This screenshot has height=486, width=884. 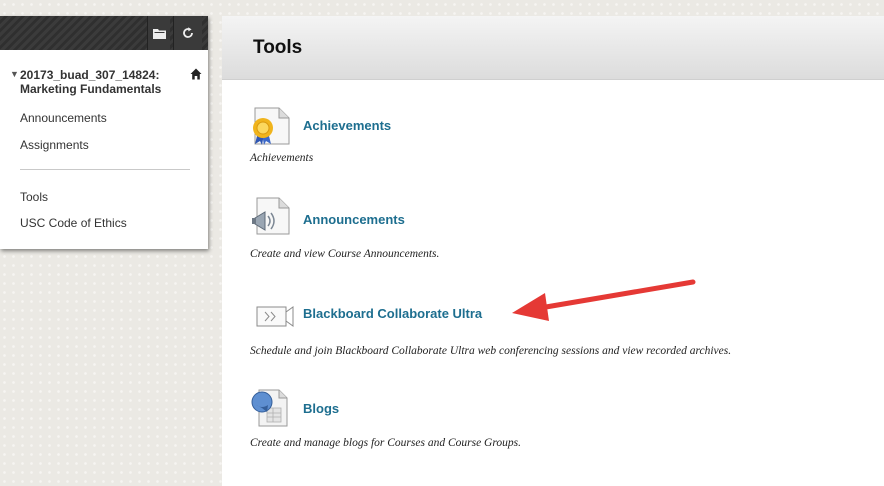 I want to click on home-icon, so click(x=196, y=74).